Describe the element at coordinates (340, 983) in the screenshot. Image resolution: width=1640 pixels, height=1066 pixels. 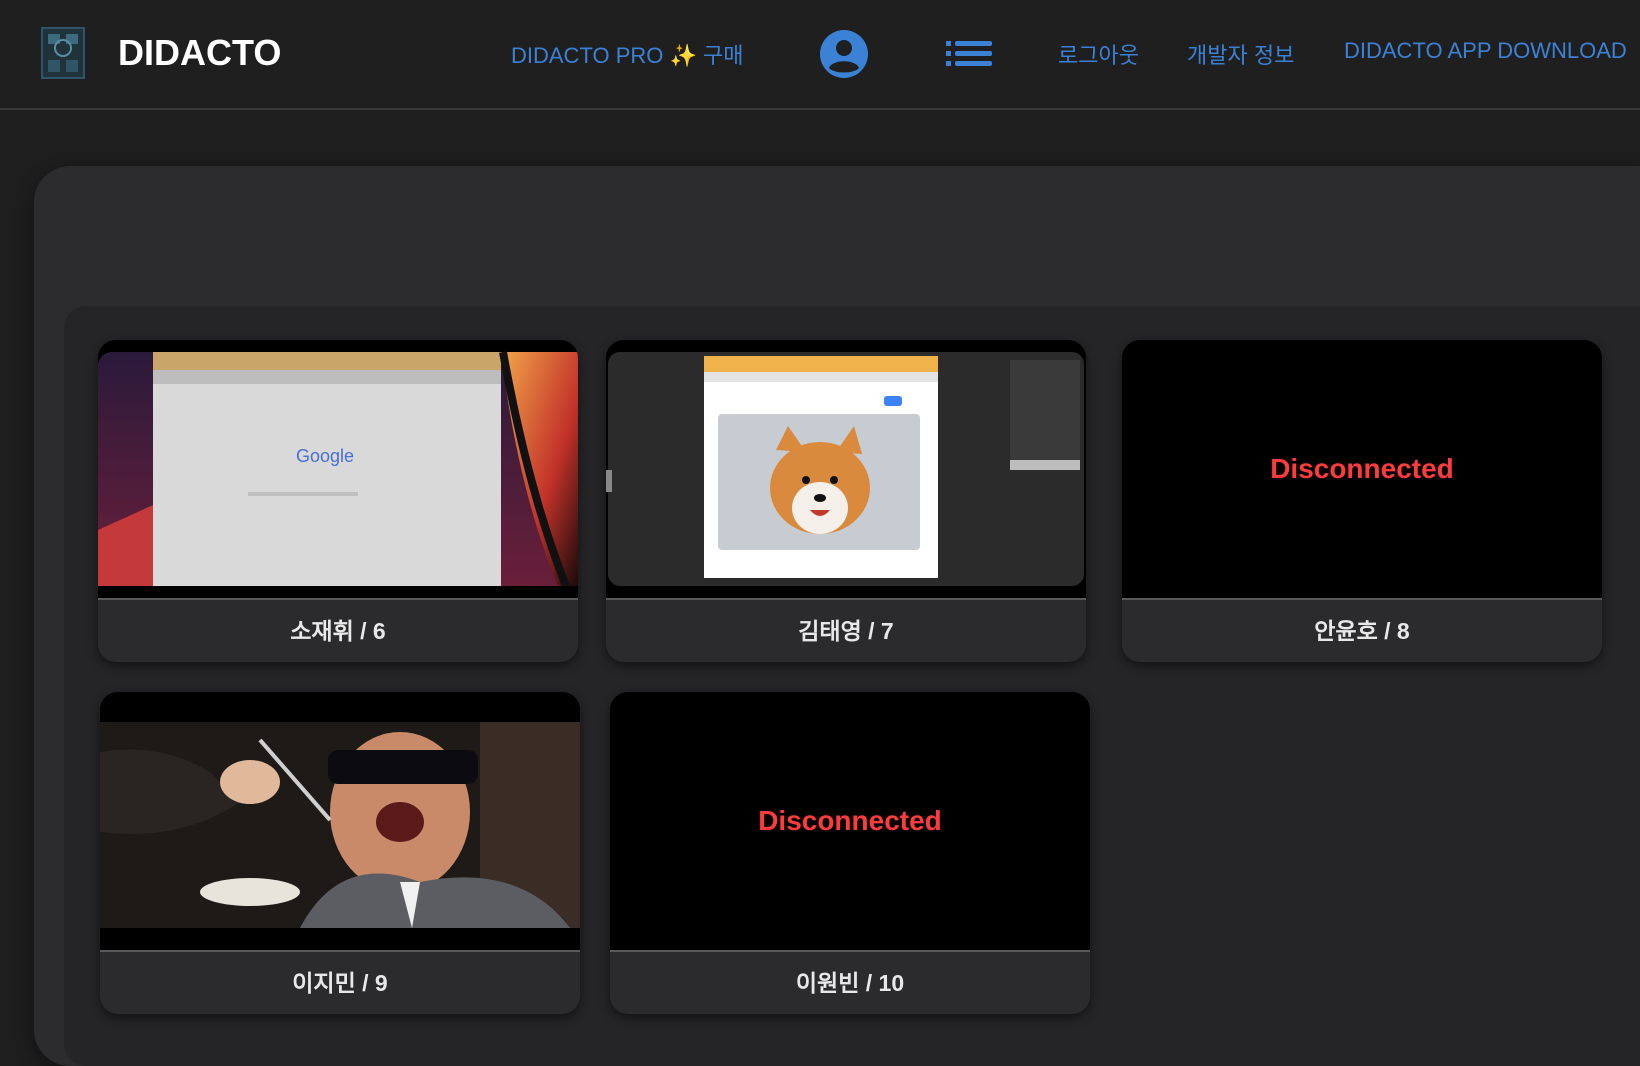
I see `student-name-label: 이지민 / 9` at that location.